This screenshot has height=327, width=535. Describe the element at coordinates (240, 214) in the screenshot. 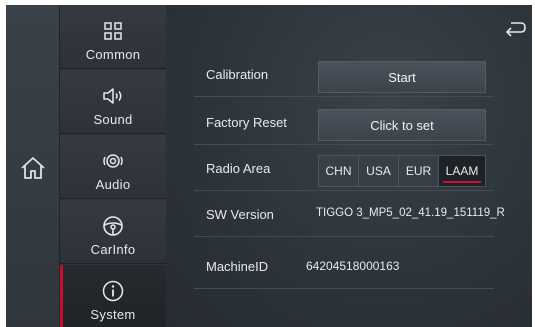

I see `sw-version-label: SW Version` at that location.